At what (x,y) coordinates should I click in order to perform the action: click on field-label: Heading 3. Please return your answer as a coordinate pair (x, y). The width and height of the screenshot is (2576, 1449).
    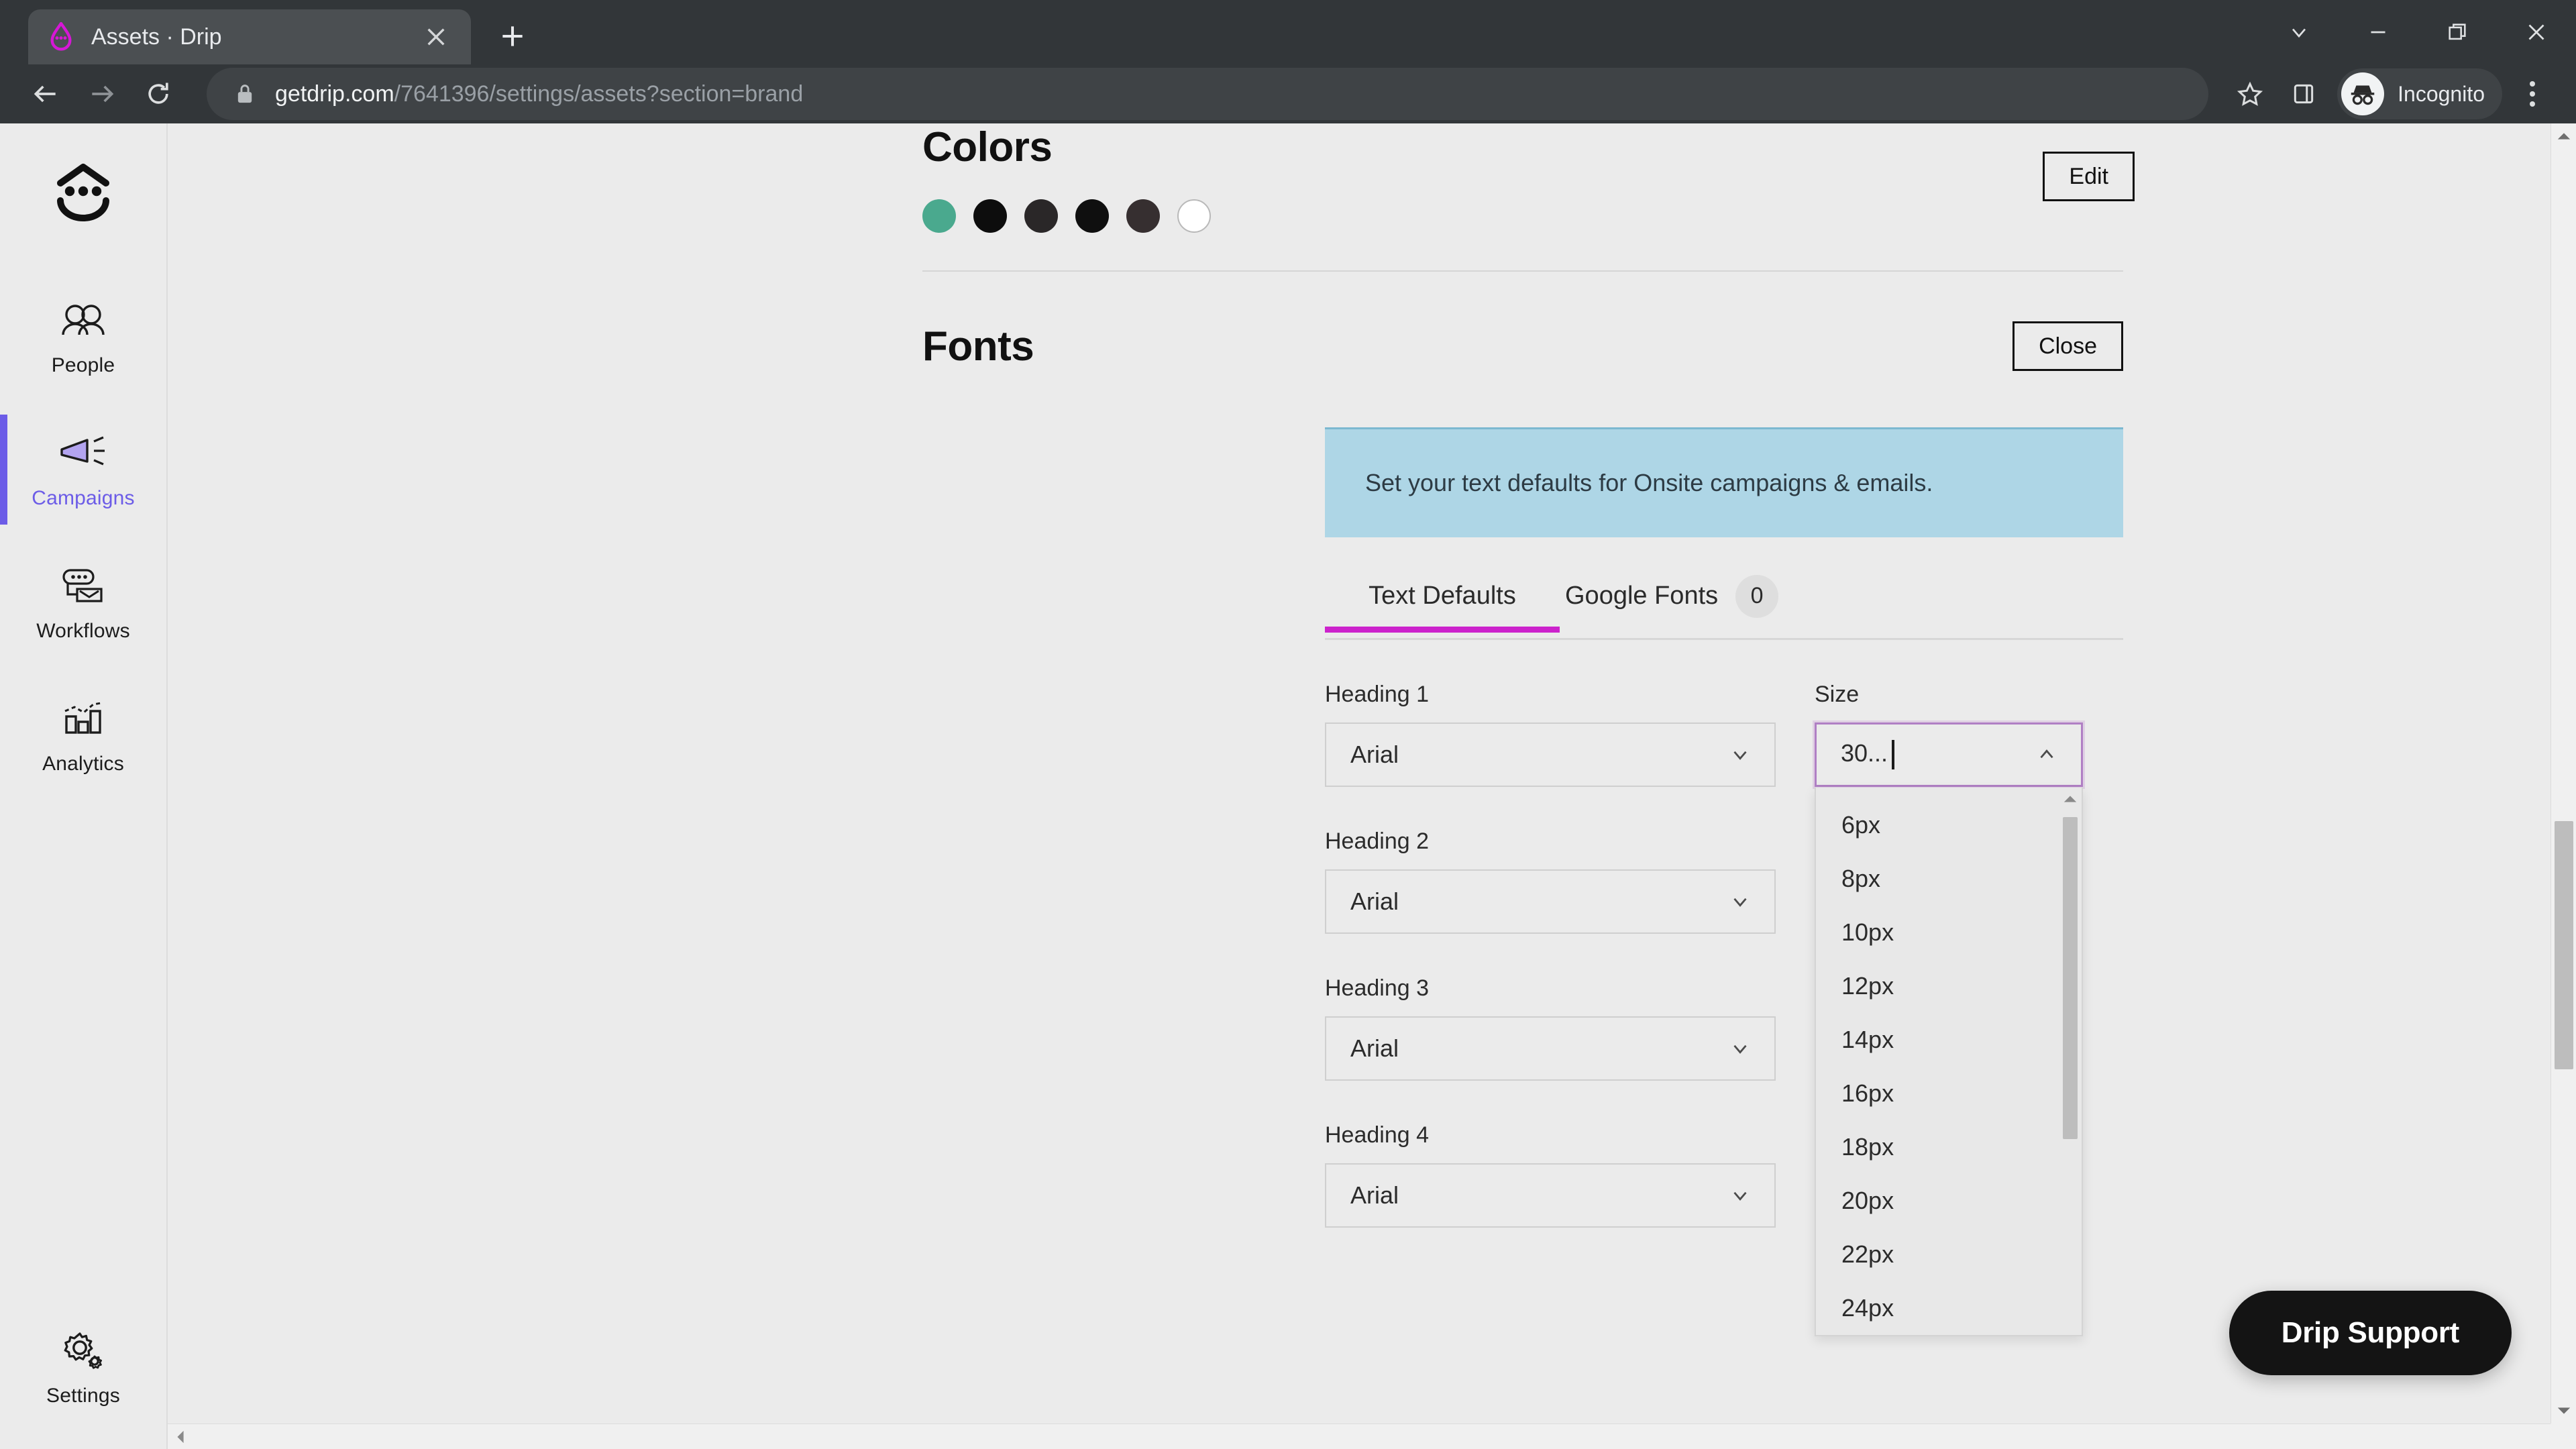
    Looking at the image, I should click on (1377, 988).